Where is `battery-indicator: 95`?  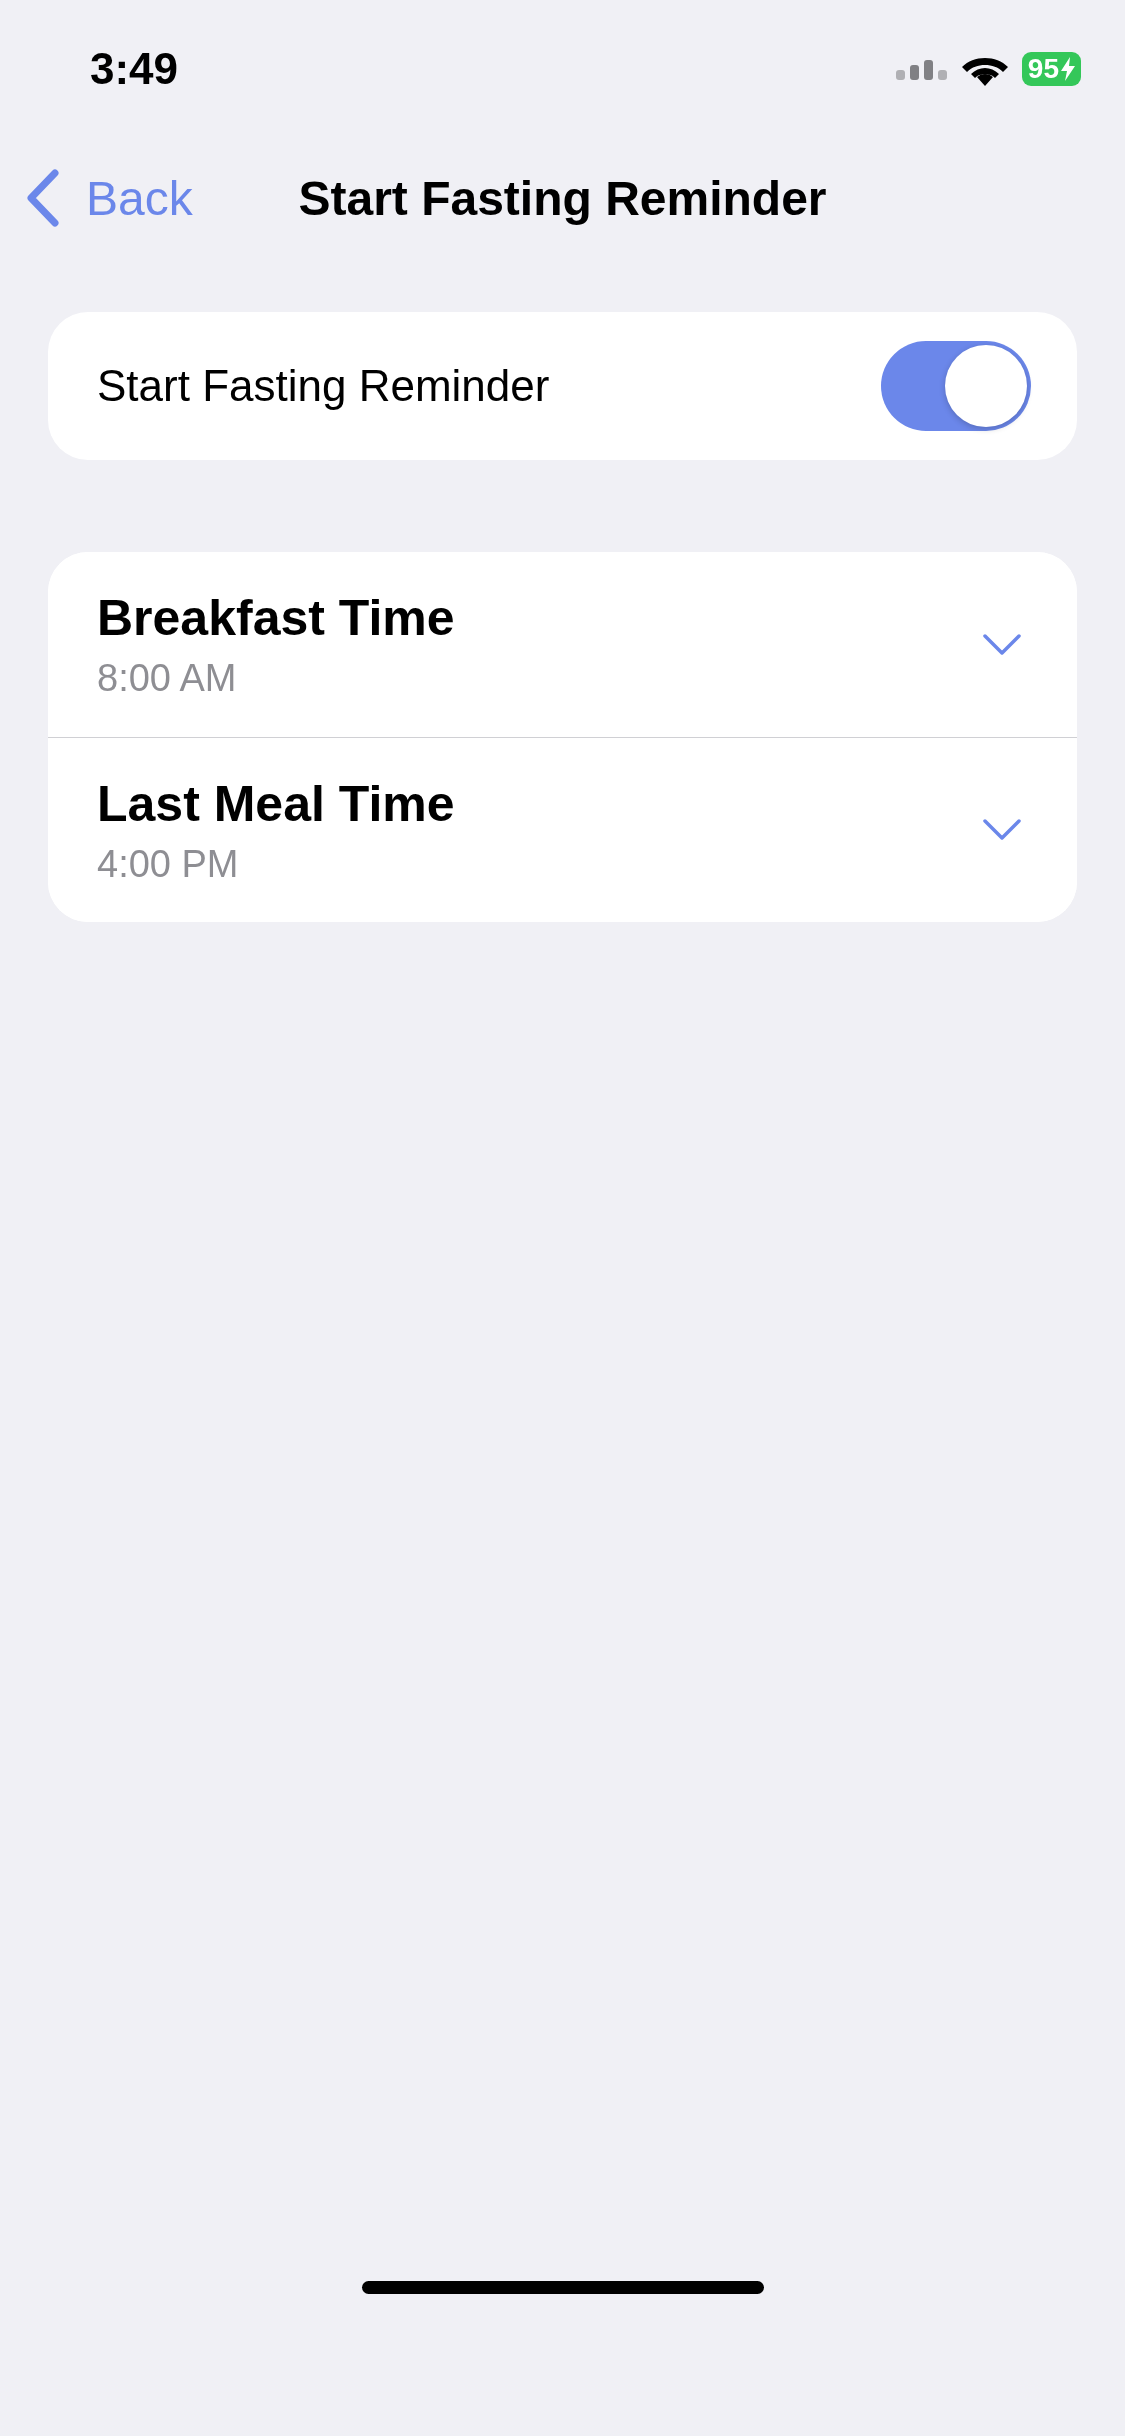 battery-indicator: 95 is located at coordinates (1051, 69).